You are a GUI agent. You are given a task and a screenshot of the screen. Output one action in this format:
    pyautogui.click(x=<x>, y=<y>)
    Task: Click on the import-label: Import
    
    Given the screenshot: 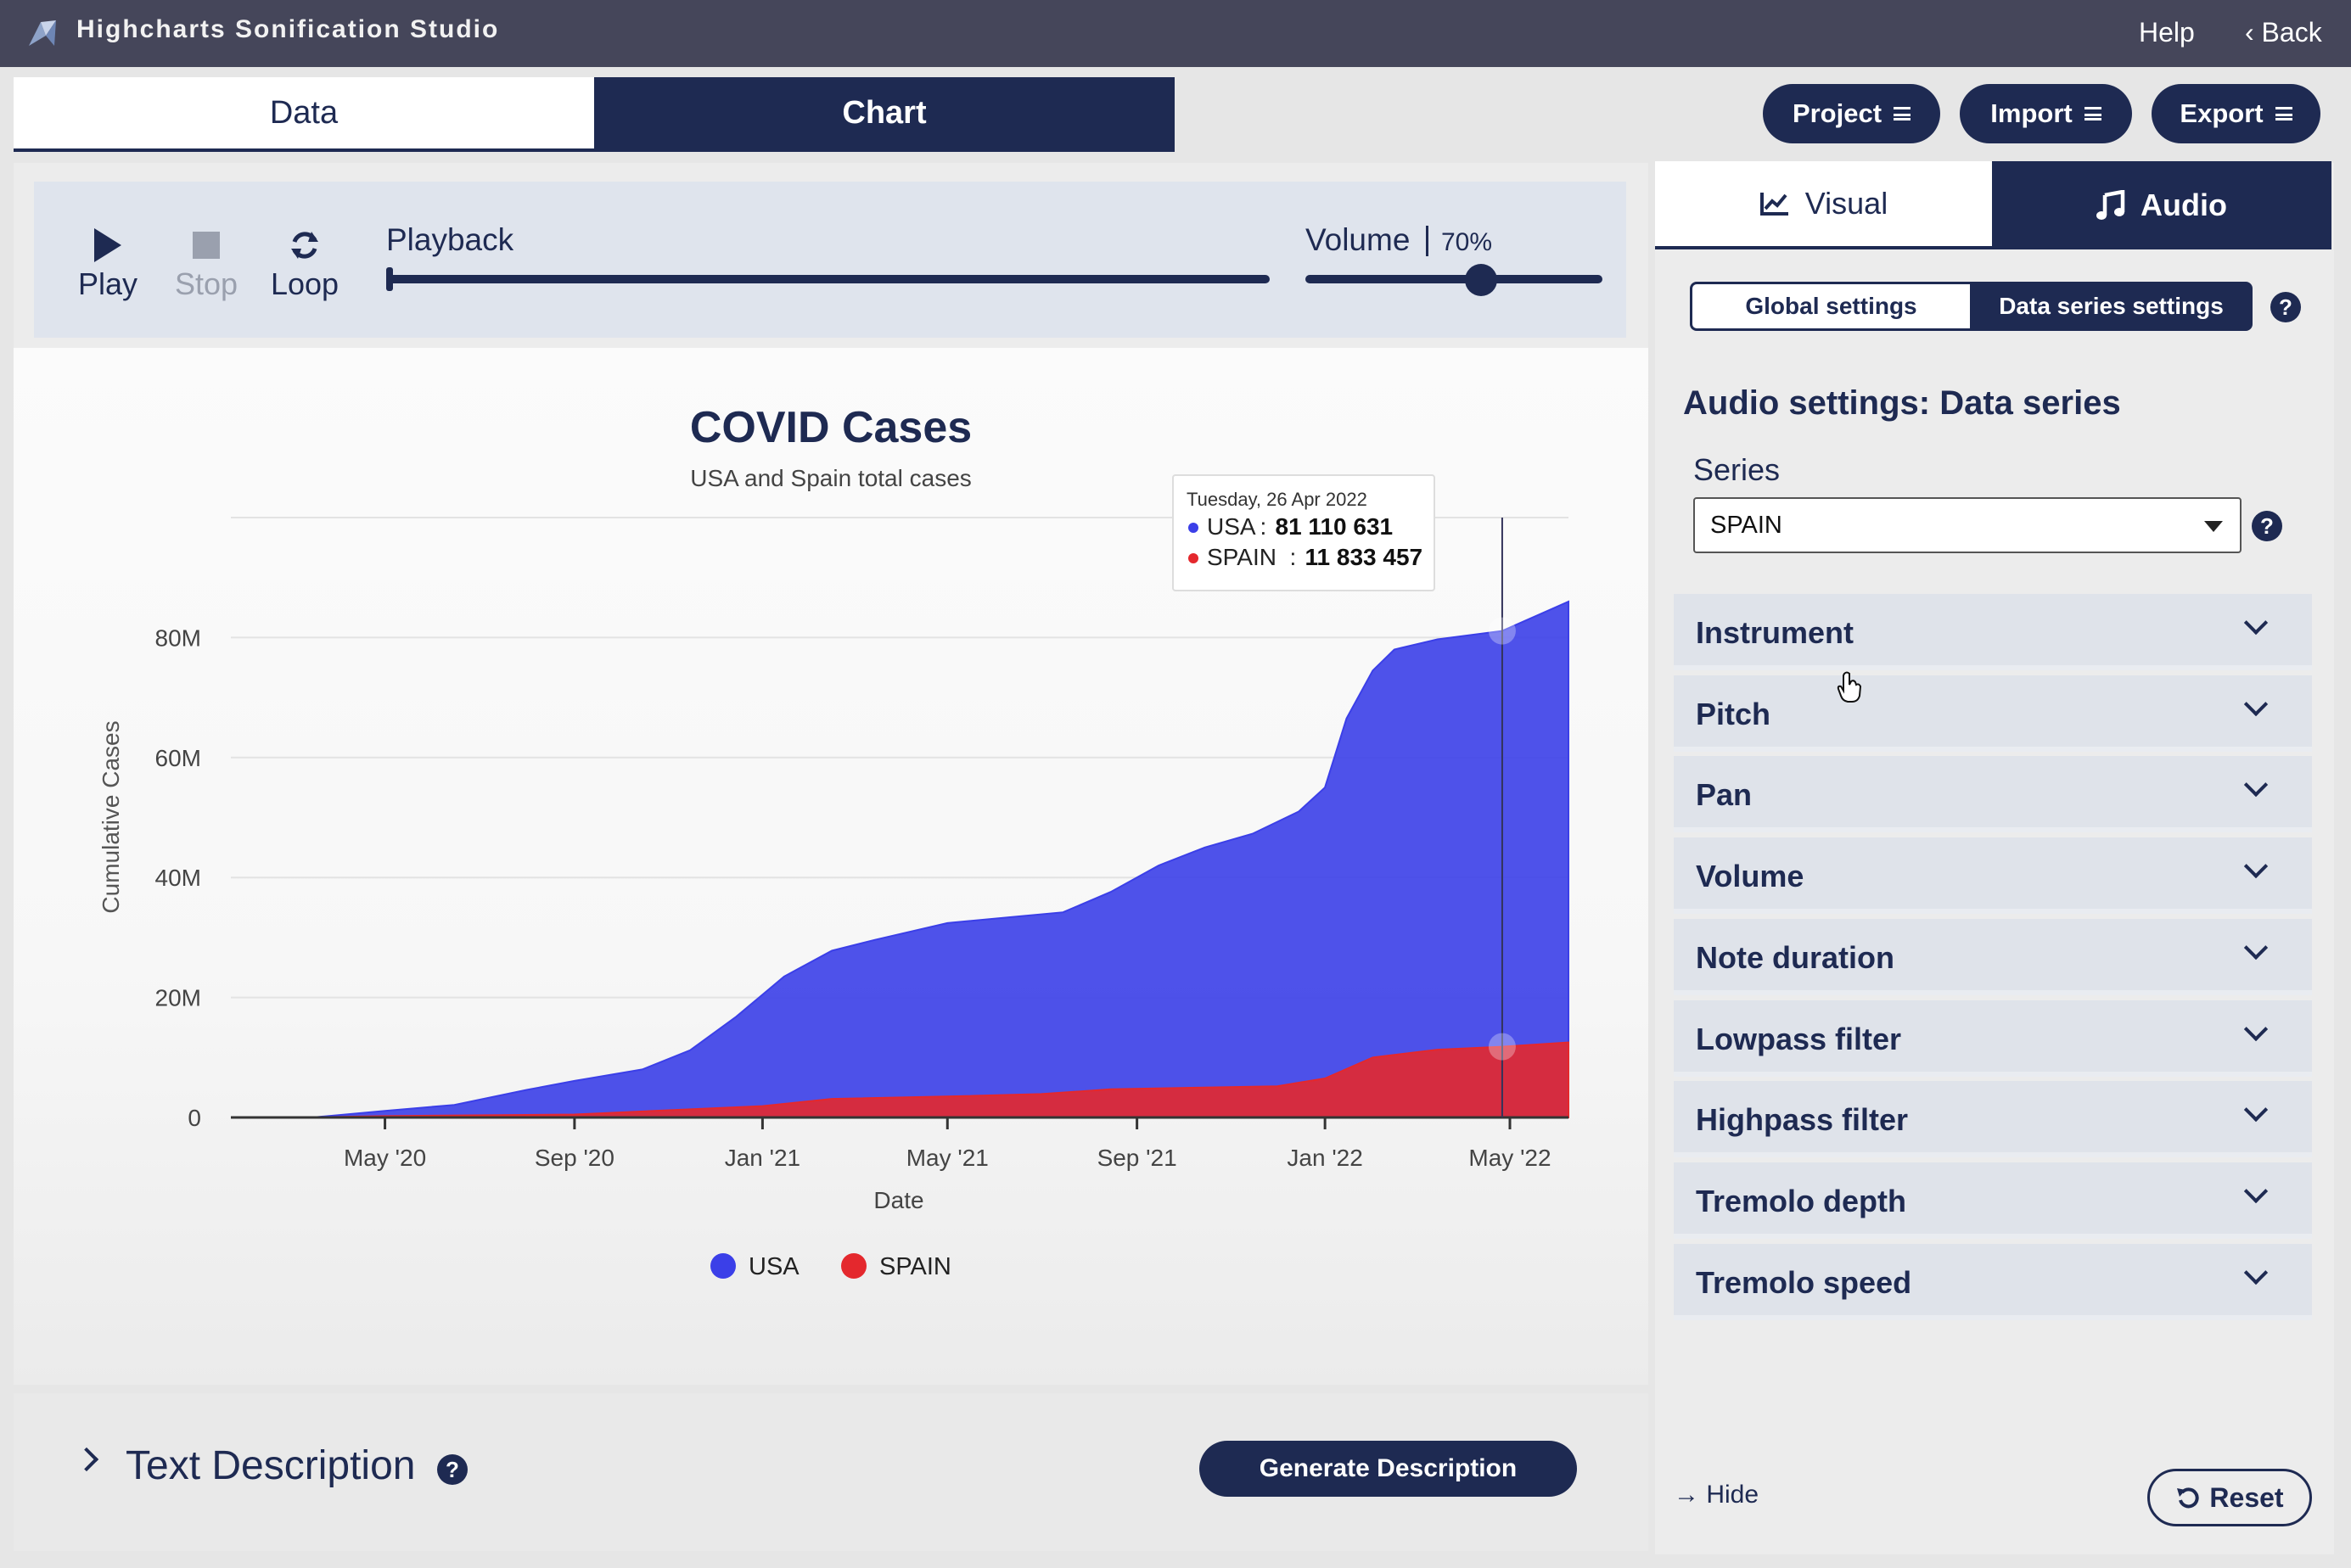 What is the action you would take?
    pyautogui.click(x=2031, y=113)
    